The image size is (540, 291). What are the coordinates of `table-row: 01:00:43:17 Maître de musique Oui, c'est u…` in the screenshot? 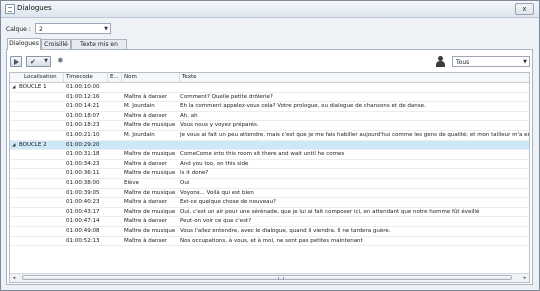 It's located at (269, 213).